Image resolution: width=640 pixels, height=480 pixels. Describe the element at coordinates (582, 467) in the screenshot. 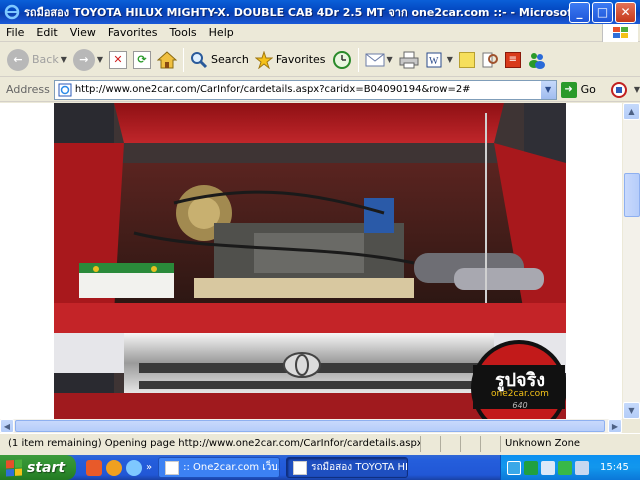

I see `tray-volume-icon` at that location.